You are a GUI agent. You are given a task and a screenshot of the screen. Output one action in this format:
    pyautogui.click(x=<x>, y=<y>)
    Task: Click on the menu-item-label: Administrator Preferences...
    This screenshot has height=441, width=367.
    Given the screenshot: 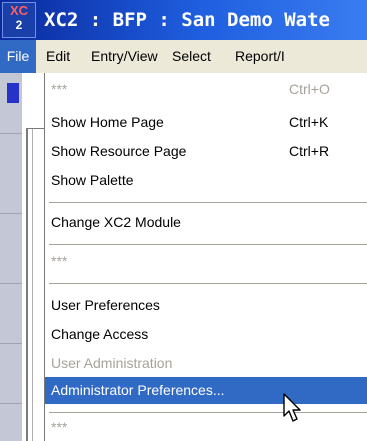 What is the action you would take?
    pyautogui.click(x=138, y=390)
    